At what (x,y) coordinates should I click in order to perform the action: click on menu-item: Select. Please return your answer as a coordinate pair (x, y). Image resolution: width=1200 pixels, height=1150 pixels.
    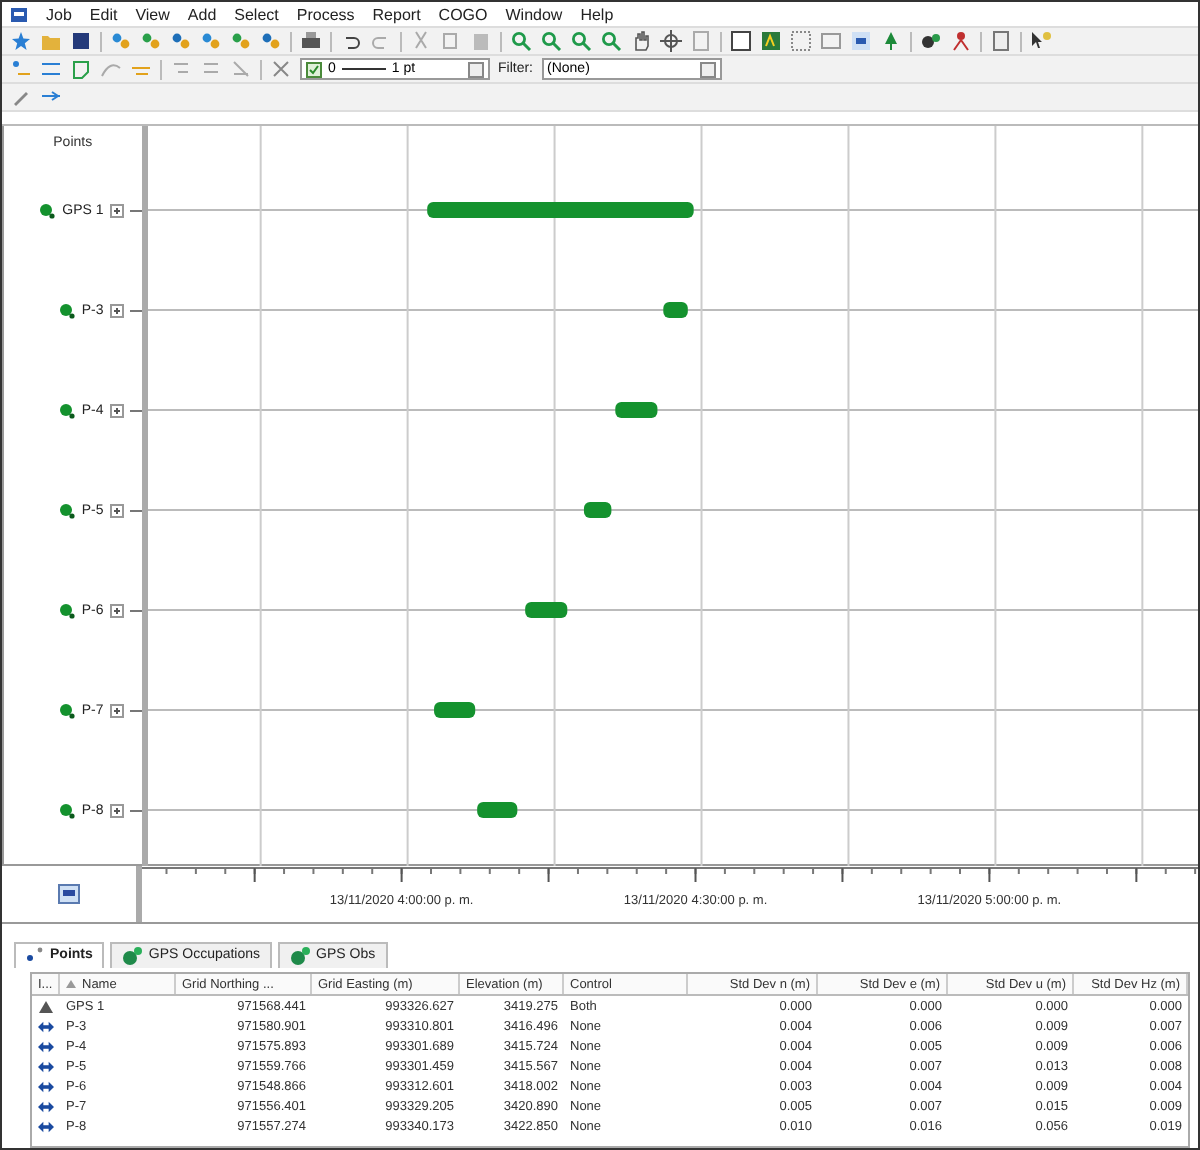
    Looking at the image, I should click on (256, 14).